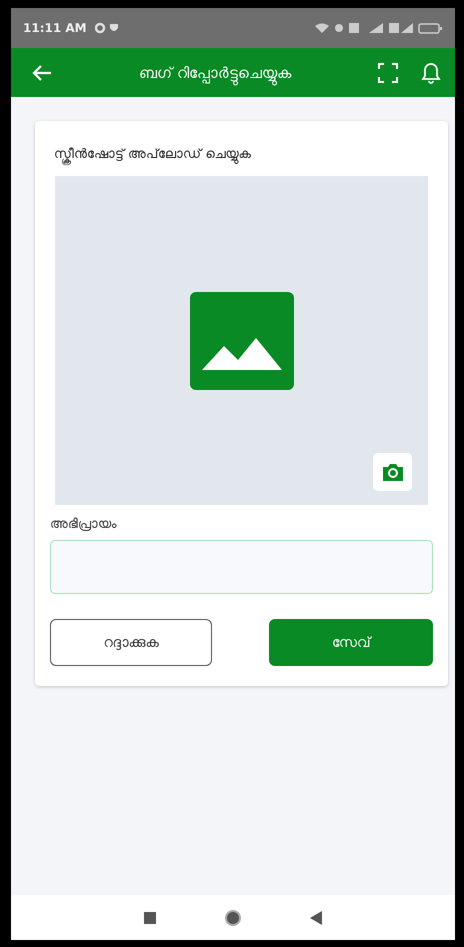 This screenshot has height=947, width=464. Describe the element at coordinates (233, 917) in the screenshot. I see `home-icon` at that location.